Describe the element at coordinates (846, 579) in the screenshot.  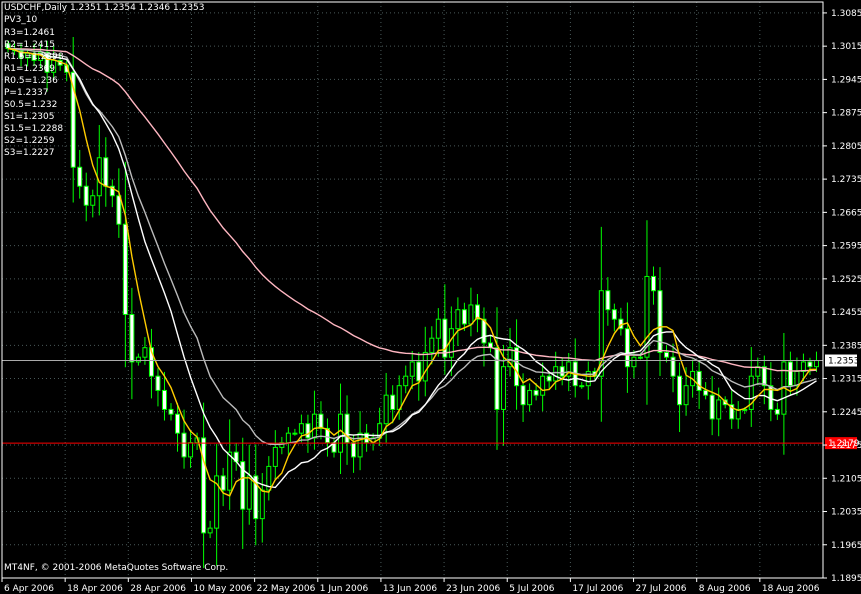
I see `price-tick-label: 1.1895` at that location.